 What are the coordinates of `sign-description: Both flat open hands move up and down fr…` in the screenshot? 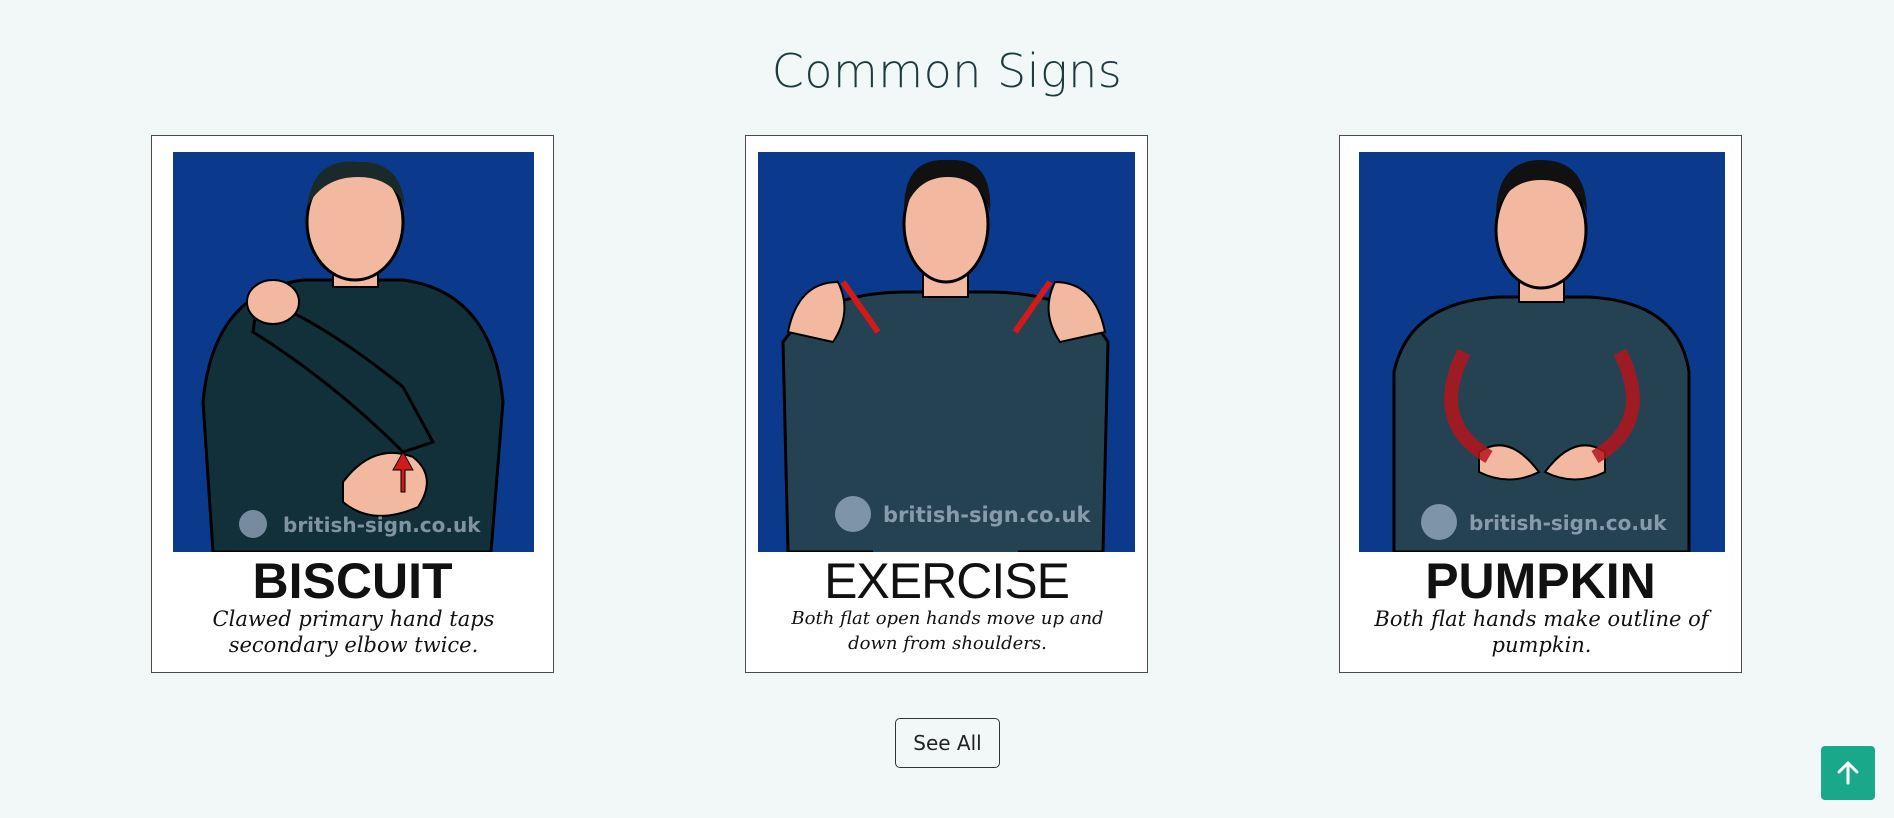 It's located at (947, 631).